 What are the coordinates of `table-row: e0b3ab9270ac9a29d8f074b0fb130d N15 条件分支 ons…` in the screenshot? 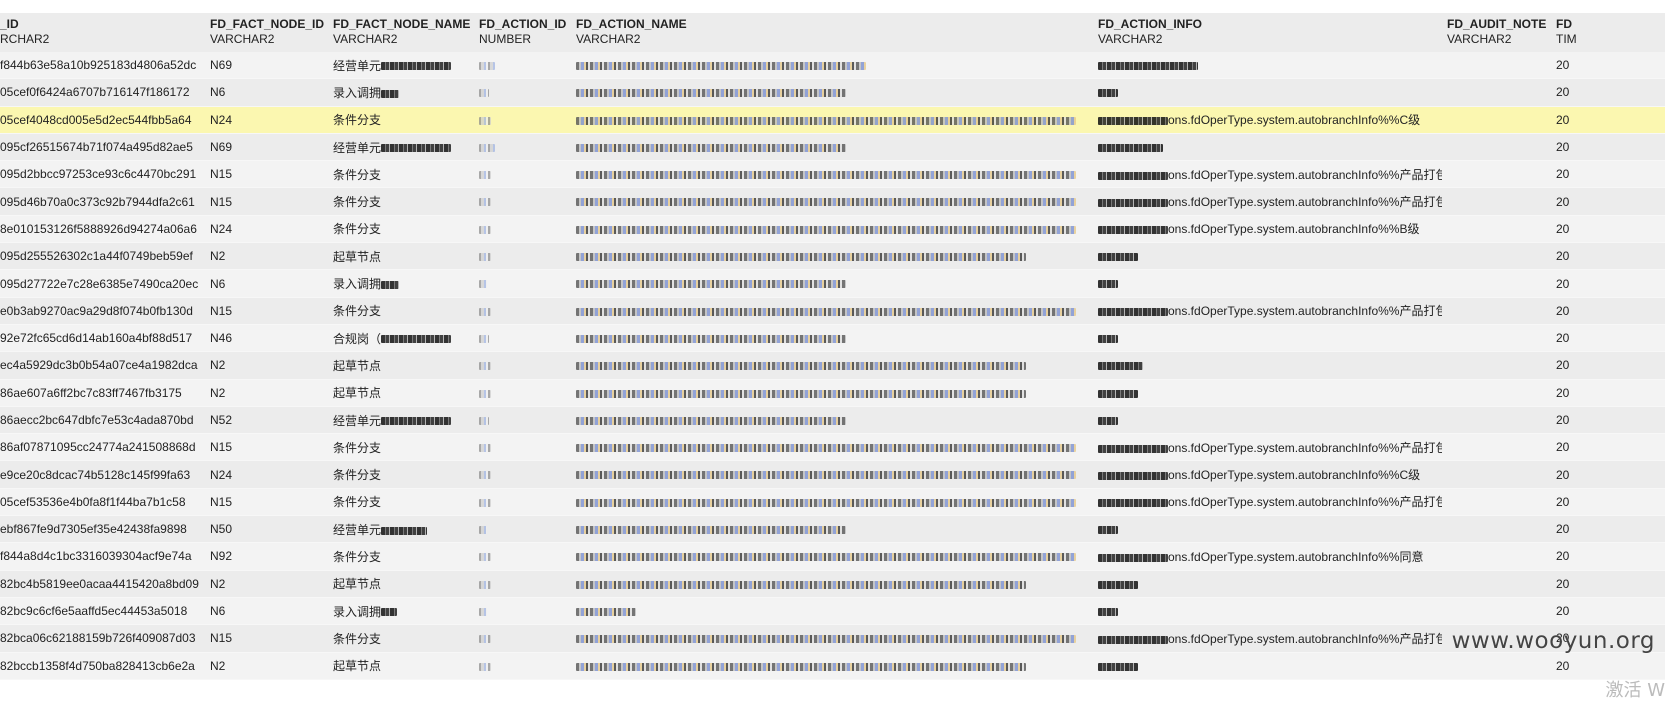 It's located at (832, 311).